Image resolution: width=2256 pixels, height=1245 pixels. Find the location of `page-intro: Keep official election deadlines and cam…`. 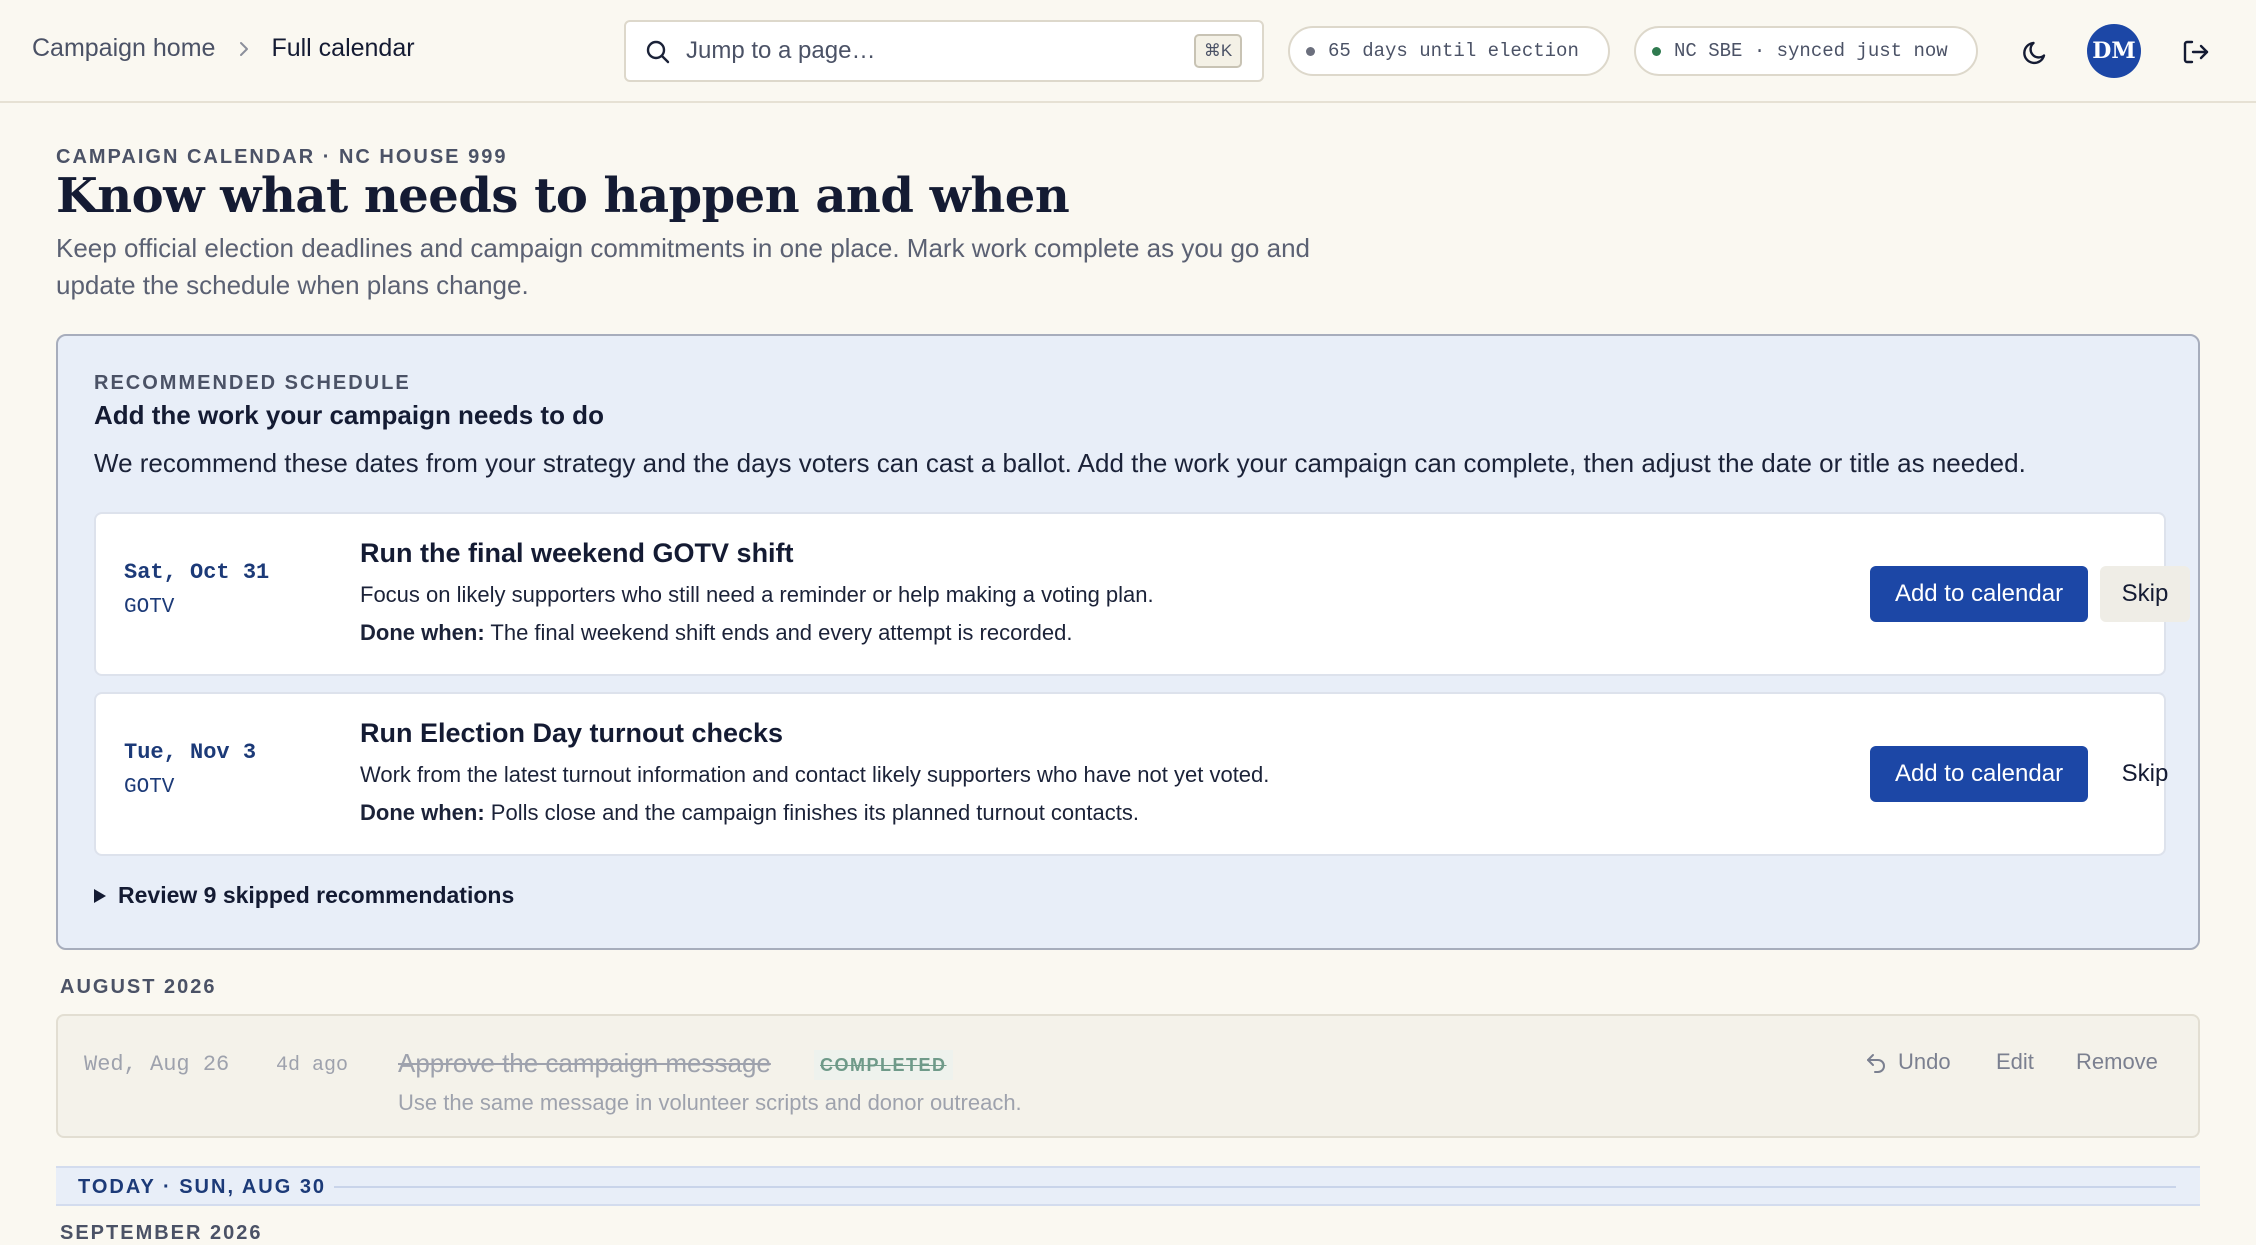

page-intro: Keep official election deadlines and cam… is located at coordinates (683, 266).